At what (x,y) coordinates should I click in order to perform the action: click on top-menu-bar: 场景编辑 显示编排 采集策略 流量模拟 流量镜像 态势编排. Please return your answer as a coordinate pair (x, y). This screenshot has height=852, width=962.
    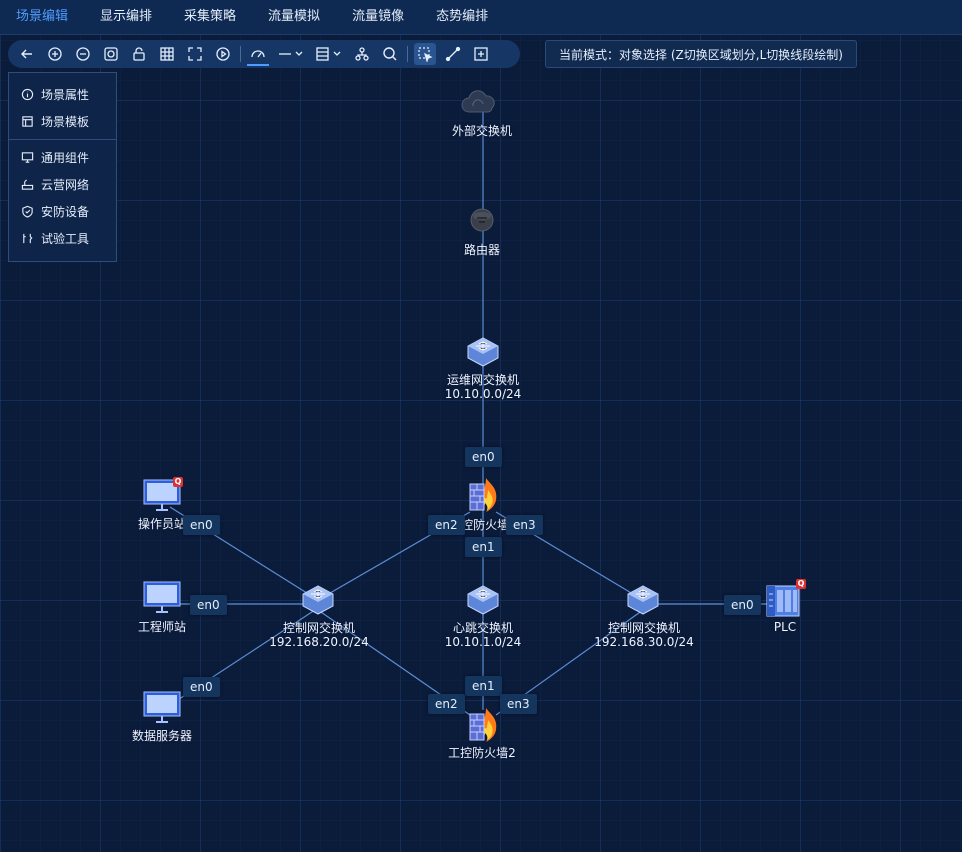
    Looking at the image, I should click on (481, 17).